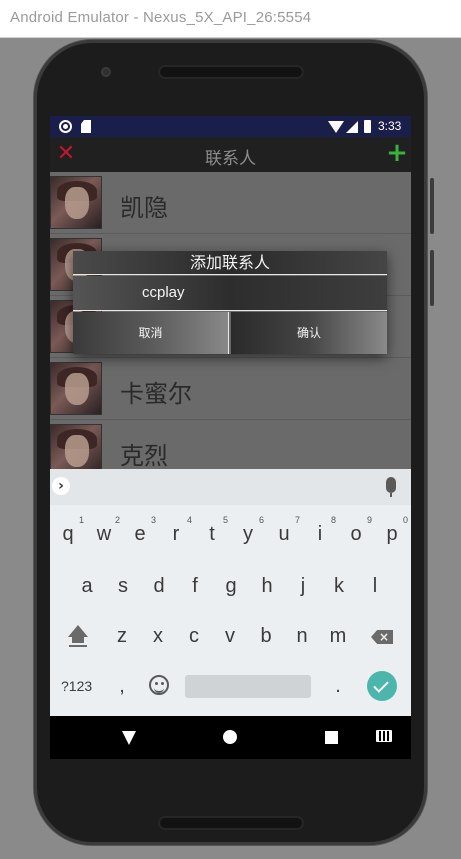 The width and height of the screenshot is (461, 859). Describe the element at coordinates (86, 126) in the screenshot. I see `sd-card-icon` at that location.